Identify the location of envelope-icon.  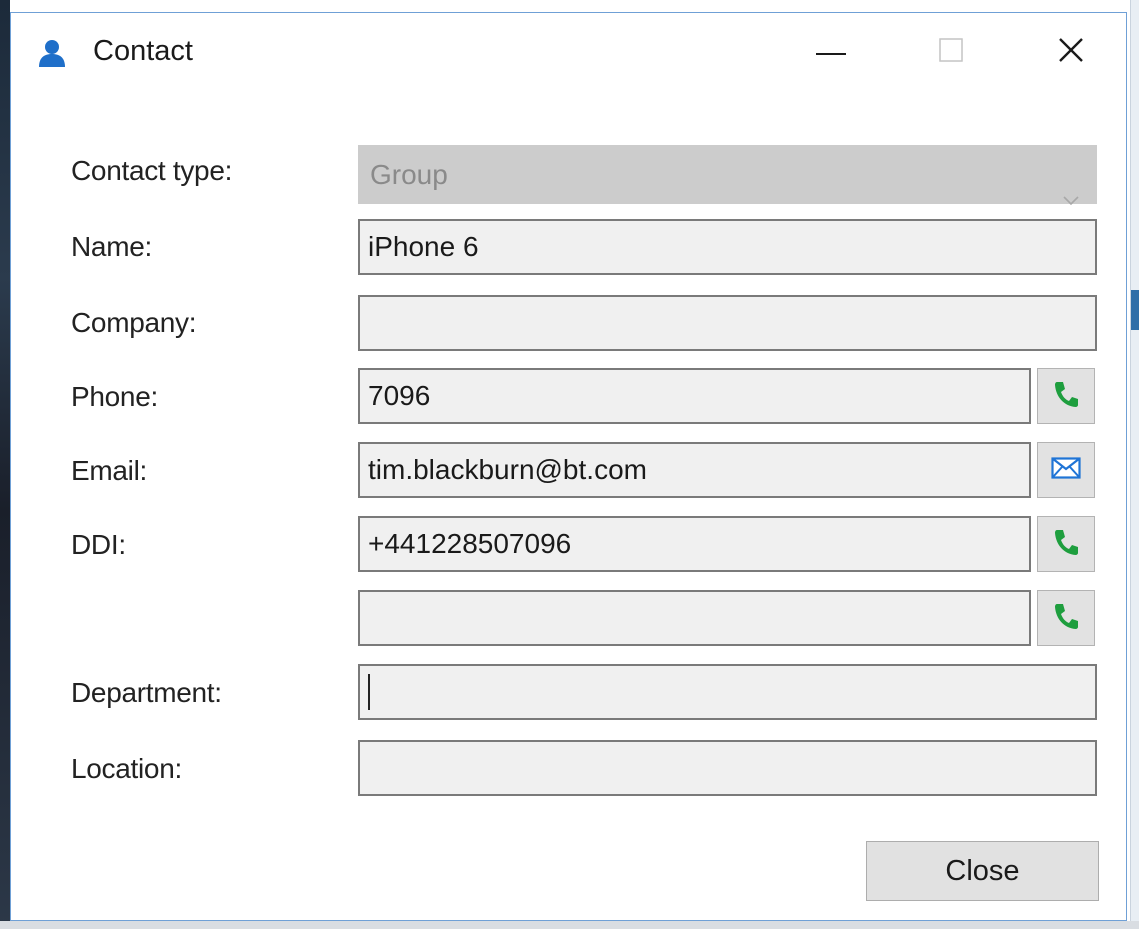
(1066, 470).